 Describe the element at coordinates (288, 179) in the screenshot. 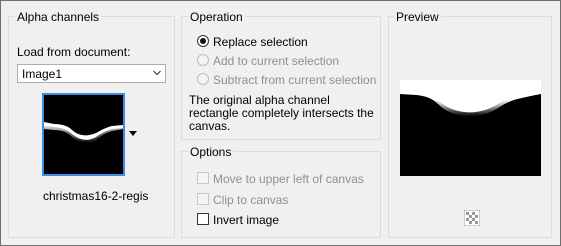

I see `move-upper-left-label: Move to upper left of canvas` at that location.